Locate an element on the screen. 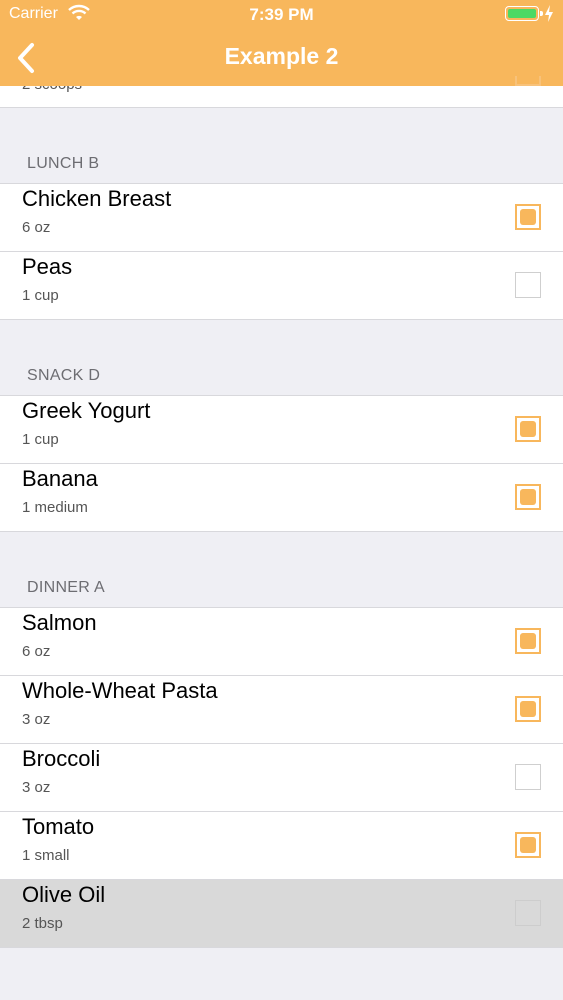 The width and height of the screenshot is (563, 1000). list-item-tomato: Tomato 1 small is located at coordinates (281, 846).